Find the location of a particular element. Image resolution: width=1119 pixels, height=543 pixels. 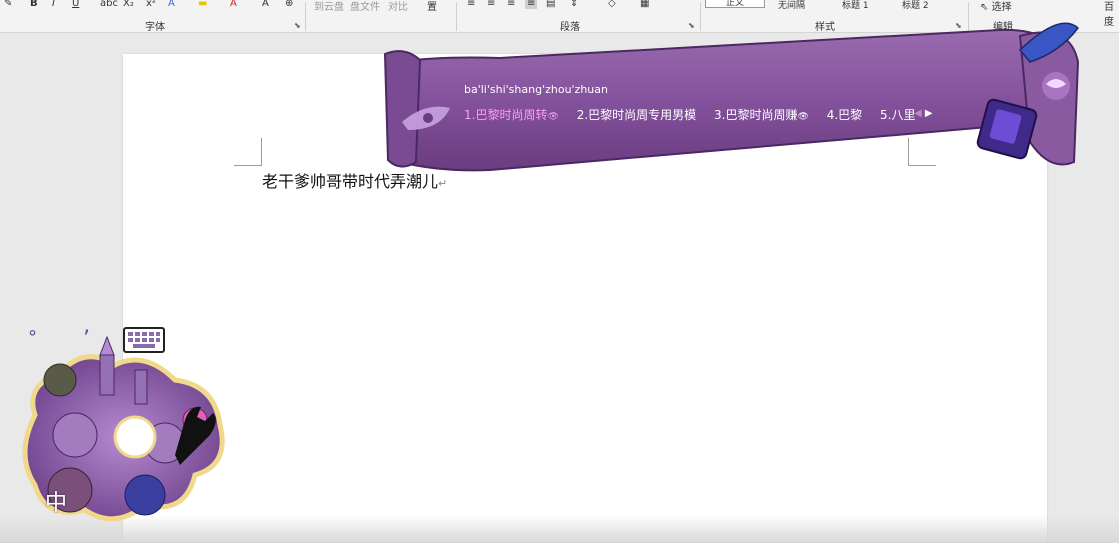

baidu-button: 百度 is located at coordinates (1111, 14).